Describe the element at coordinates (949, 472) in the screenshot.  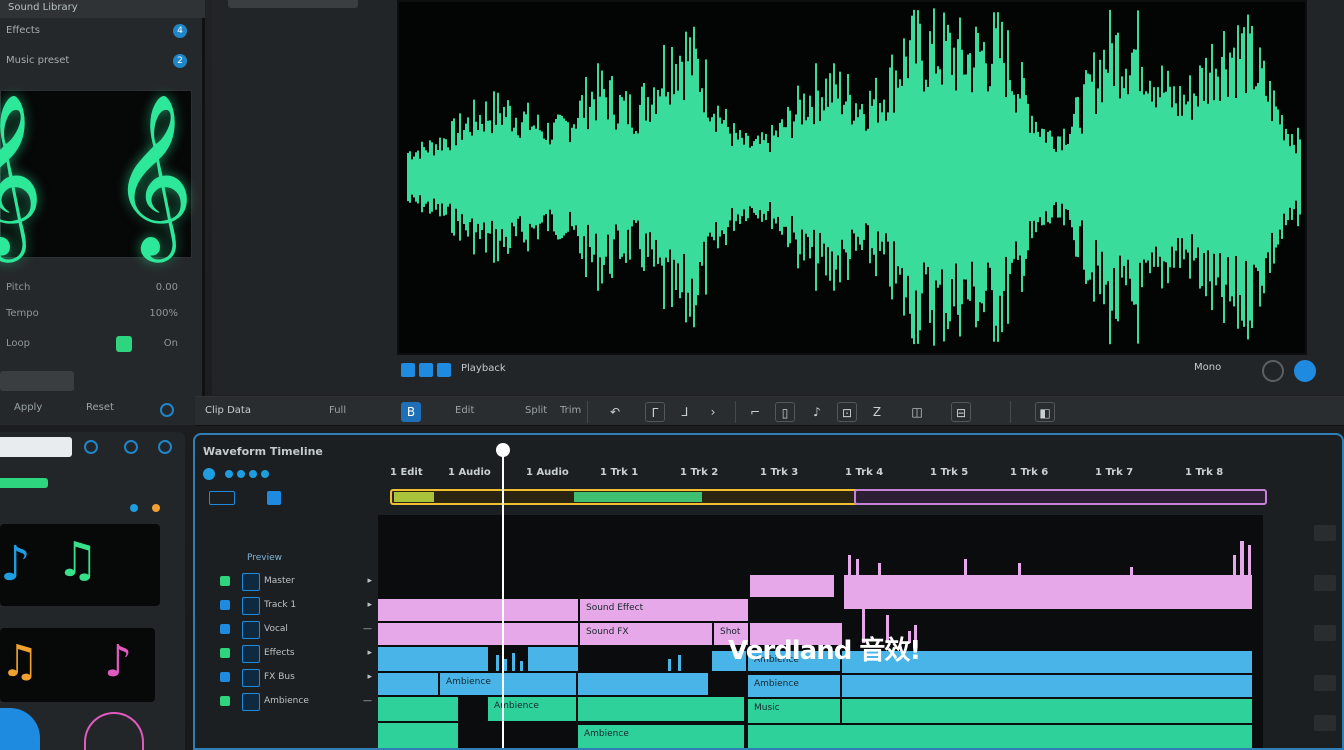
I see `ruler-tick: 1 Trk 5` at that location.